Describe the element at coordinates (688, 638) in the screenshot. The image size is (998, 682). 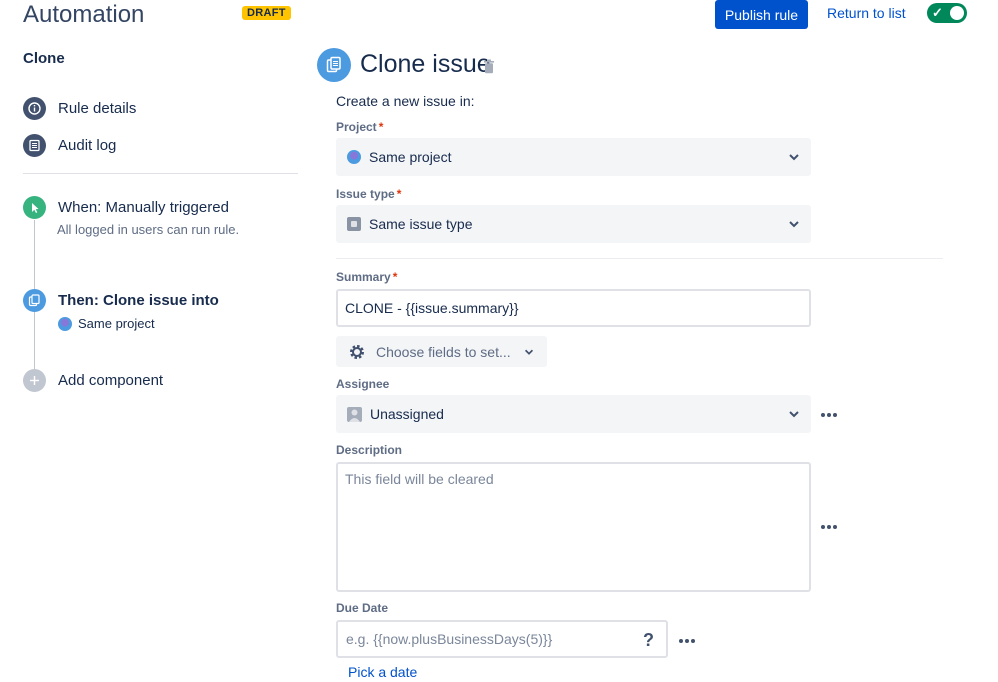
I see `due-date-more-icon` at that location.